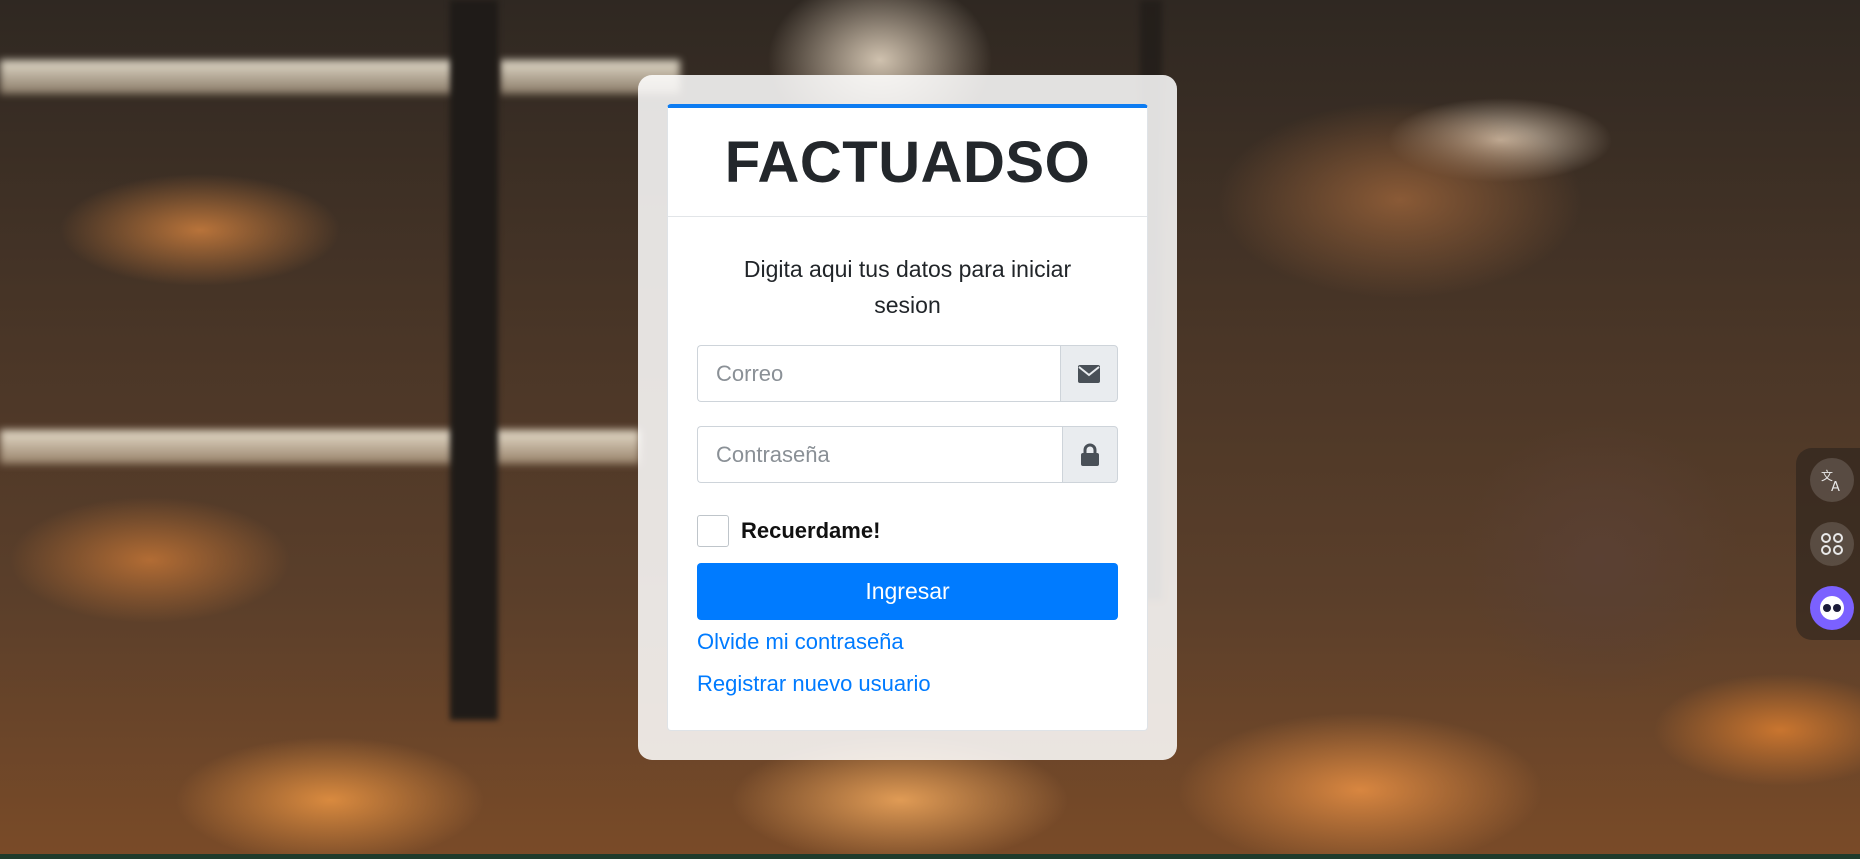 The image size is (1860, 859). What do you see at coordinates (1832, 608) in the screenshot?
I see `assistant-avatar-icon` at bounding box center [1832, 608].